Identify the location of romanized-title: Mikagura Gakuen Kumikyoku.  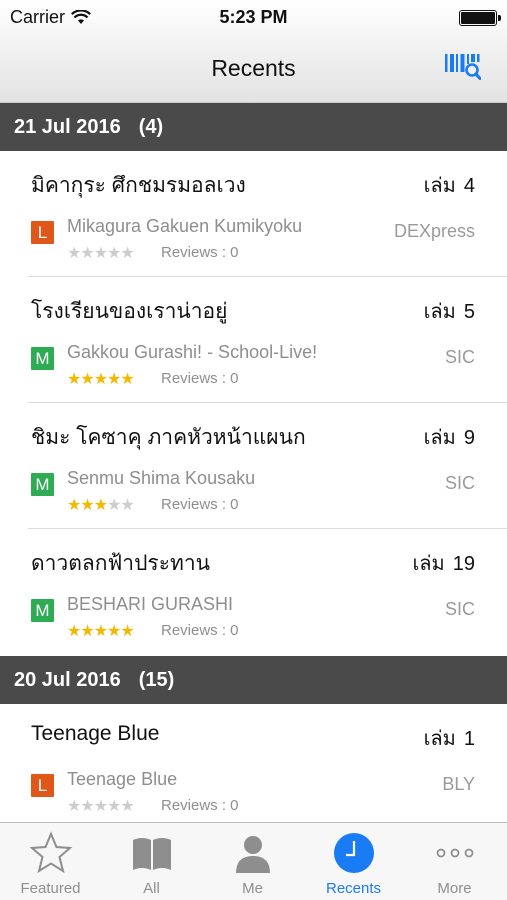
(185, 226).